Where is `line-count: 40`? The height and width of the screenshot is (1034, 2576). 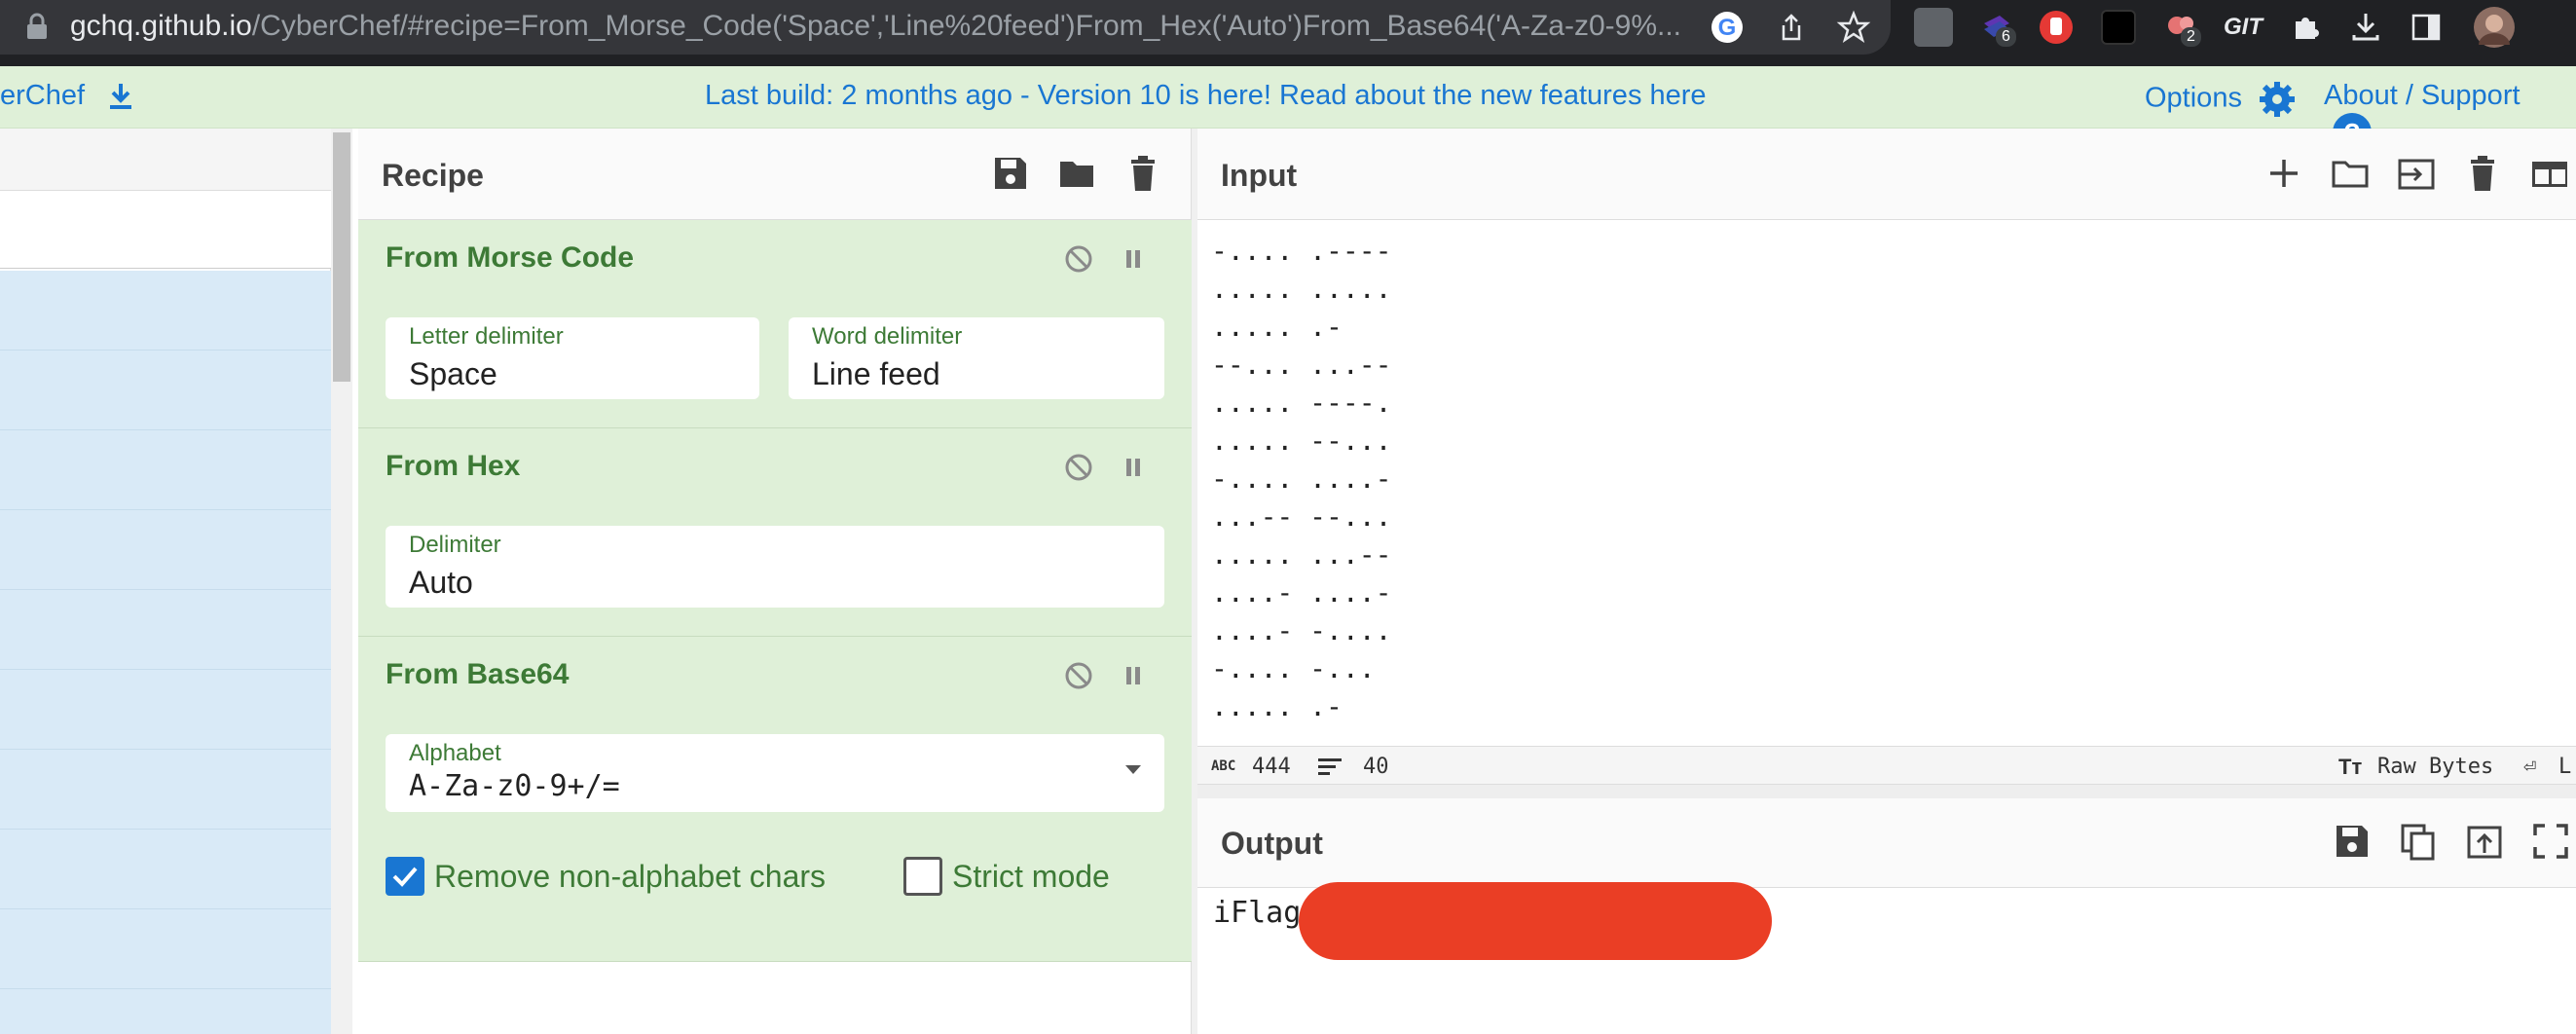
line-count: 40 is located at coordinates (1376, 767).